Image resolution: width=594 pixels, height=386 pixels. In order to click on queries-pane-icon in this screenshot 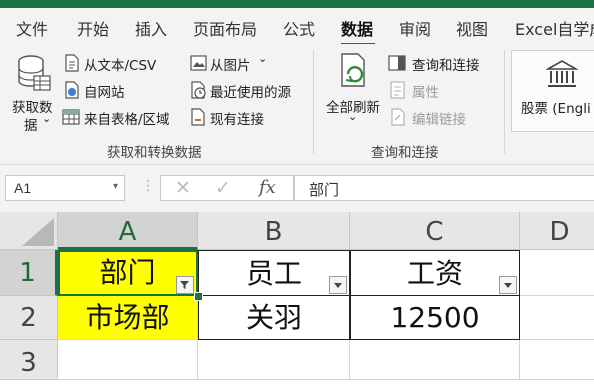, I will do `click(397, 63)`.